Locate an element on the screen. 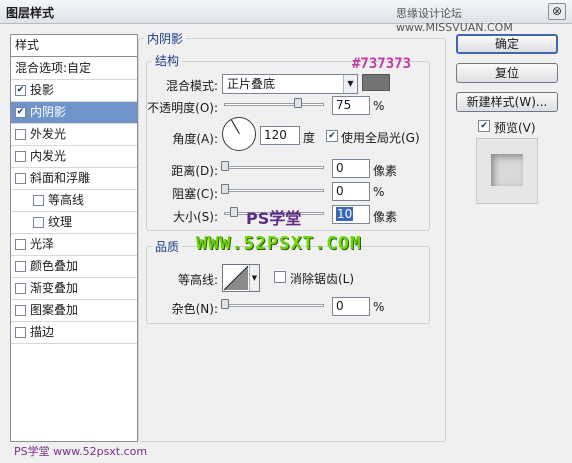 This screenshot has height=463, width=572. style-preview is located at coordinates (507, 171).